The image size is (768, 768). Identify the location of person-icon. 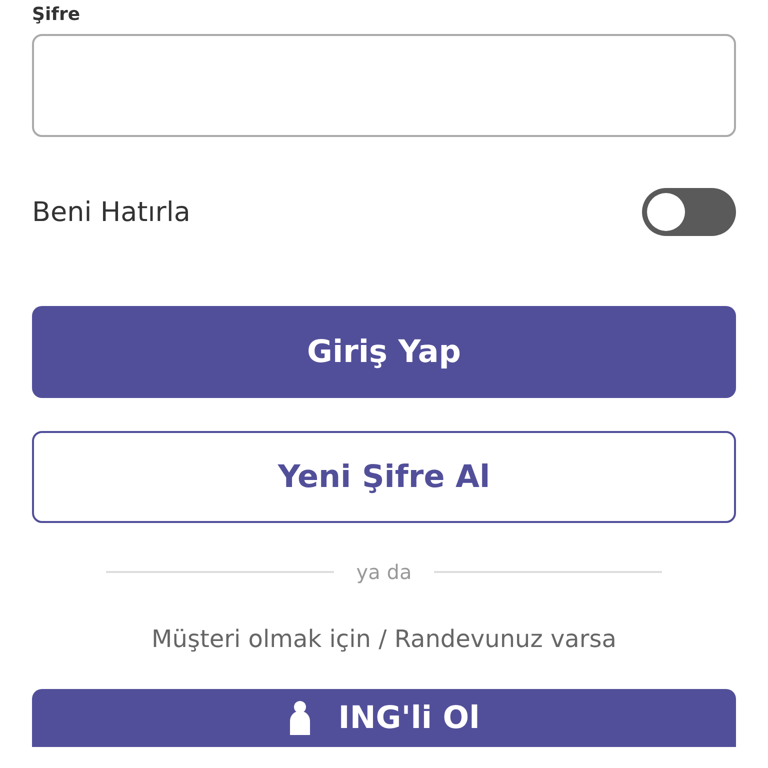
(300, 718).